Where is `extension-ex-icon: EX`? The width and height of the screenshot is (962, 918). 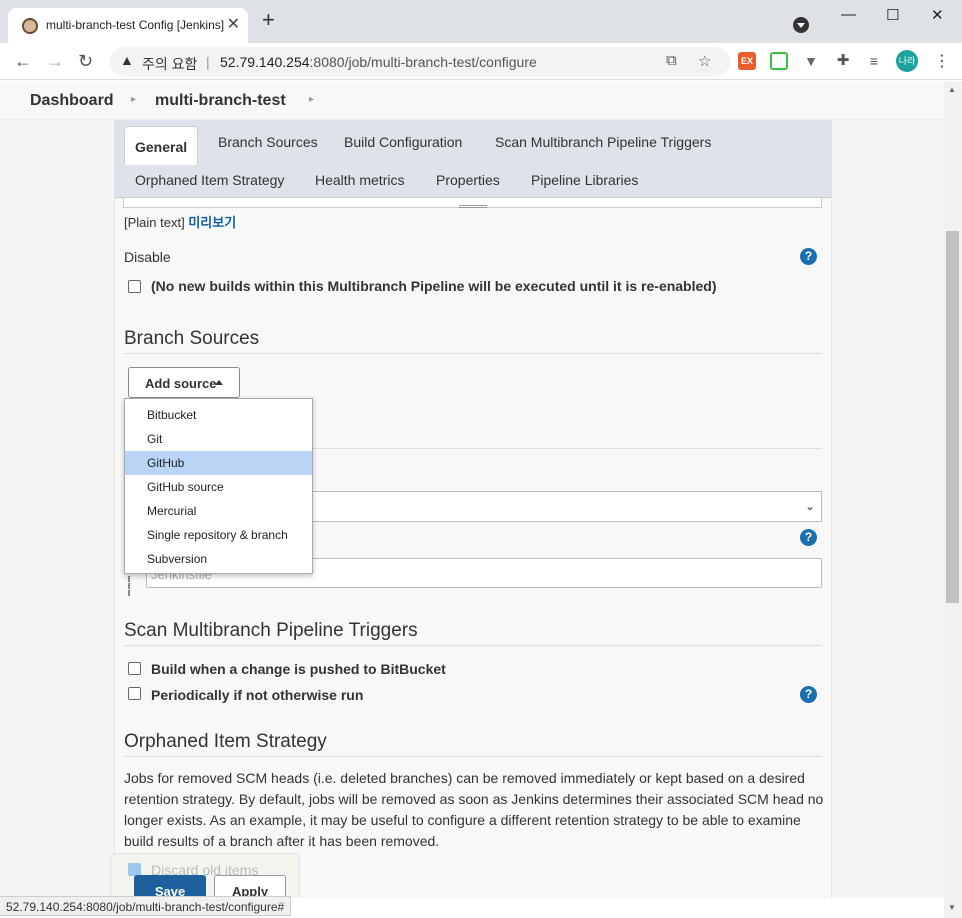 extension-ex-icon: EX is located at coordinates (747, 61).